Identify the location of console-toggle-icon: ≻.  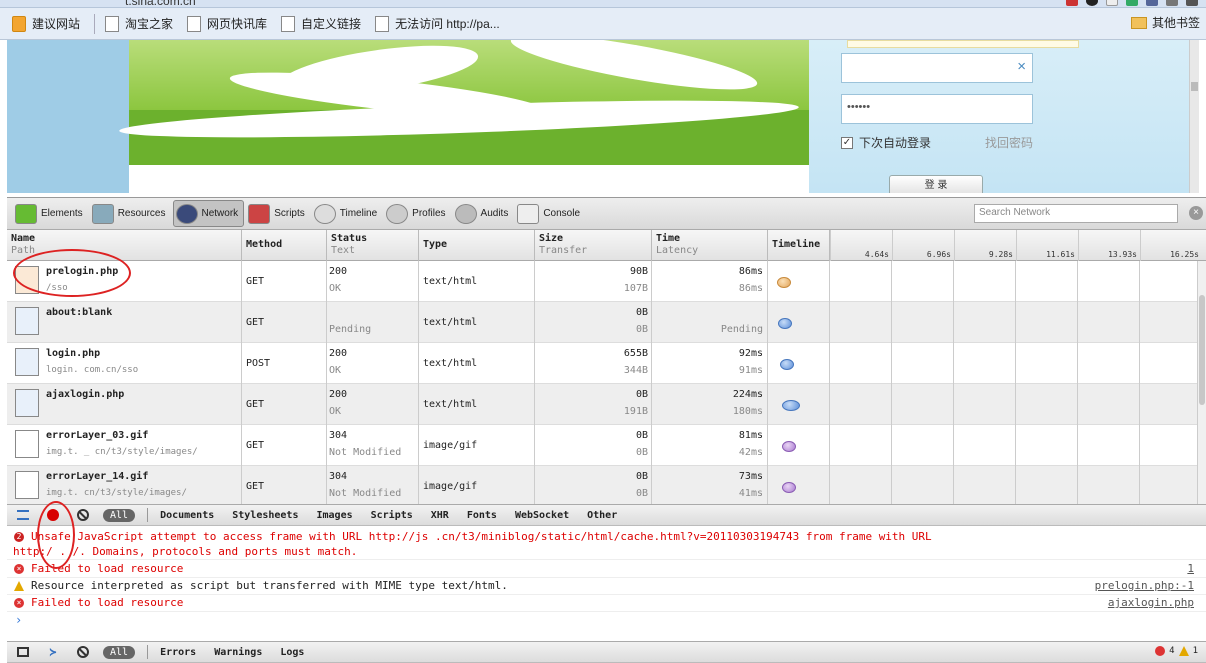
(53, 652).